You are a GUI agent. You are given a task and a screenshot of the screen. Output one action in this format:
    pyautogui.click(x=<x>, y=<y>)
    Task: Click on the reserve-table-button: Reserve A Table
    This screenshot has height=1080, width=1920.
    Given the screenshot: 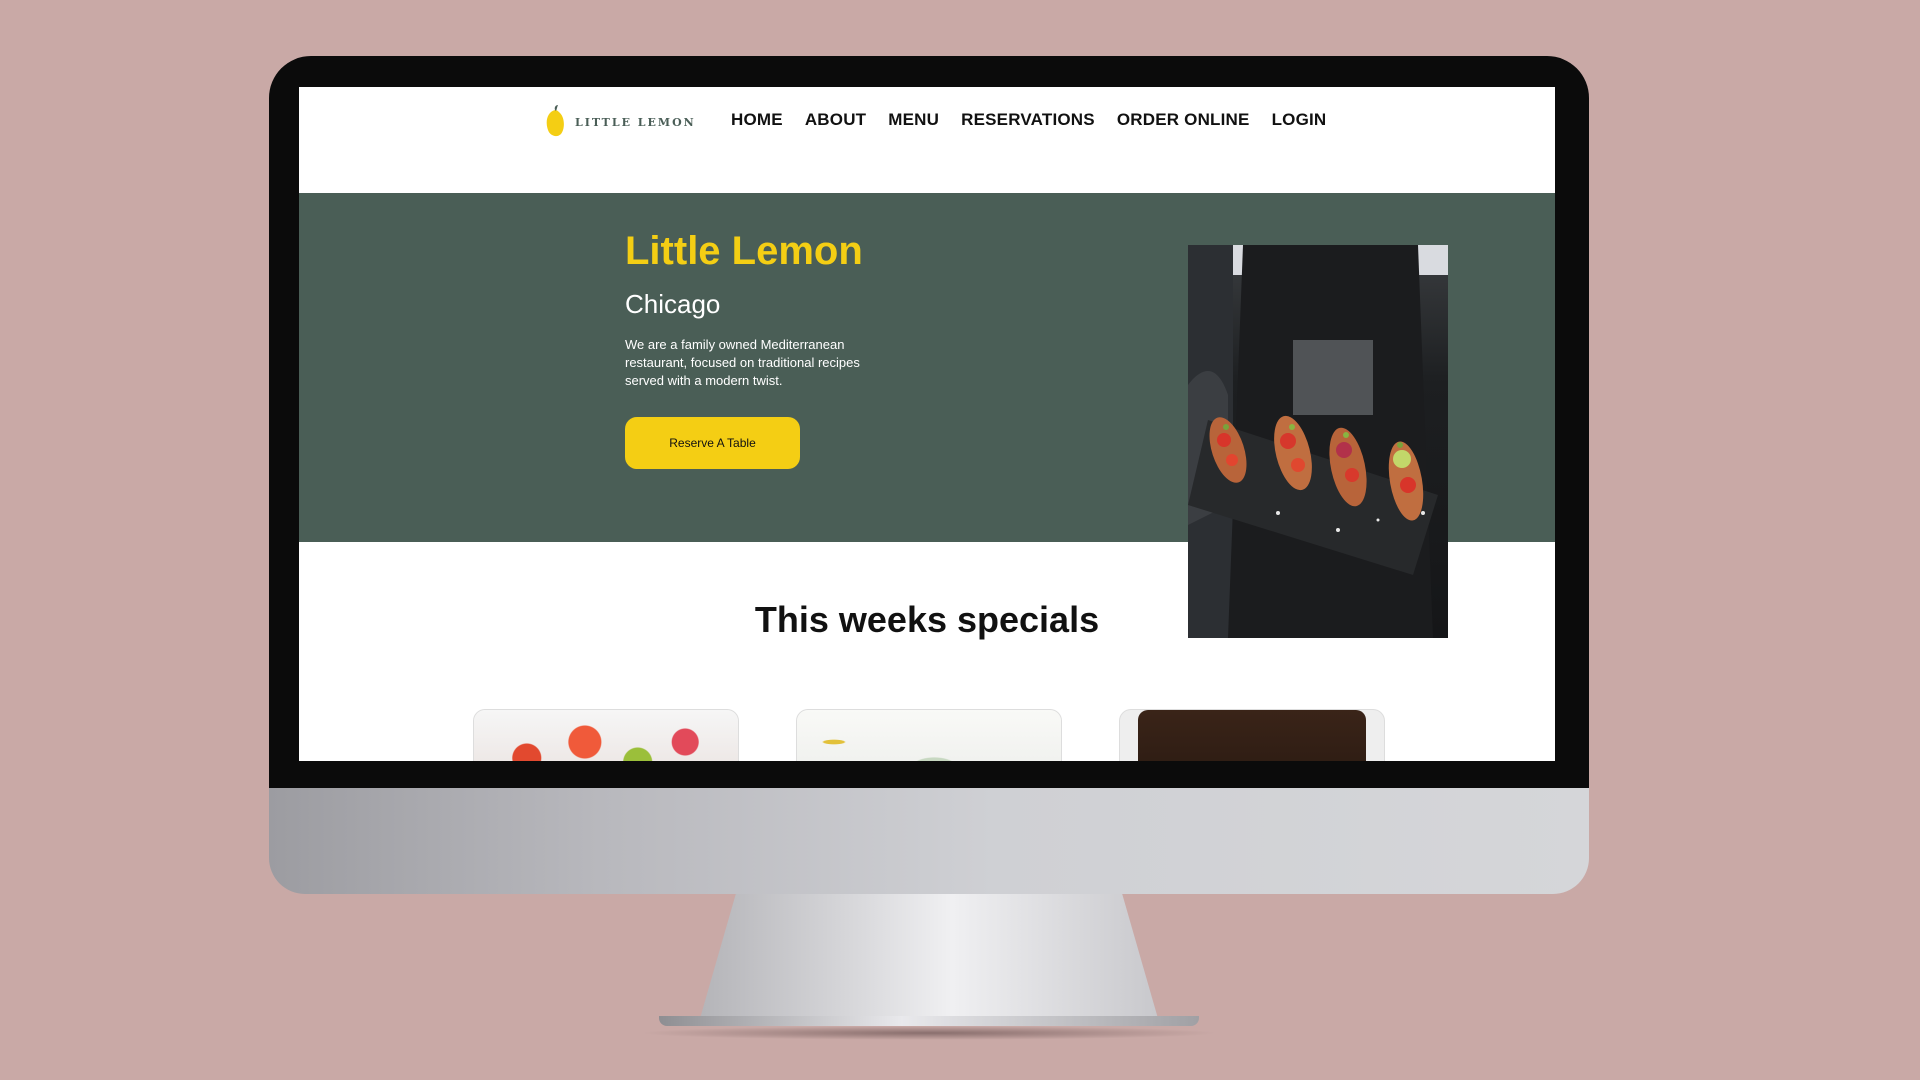 What is the action you would take?
    pyautogui.click(x=712, y=443)
    